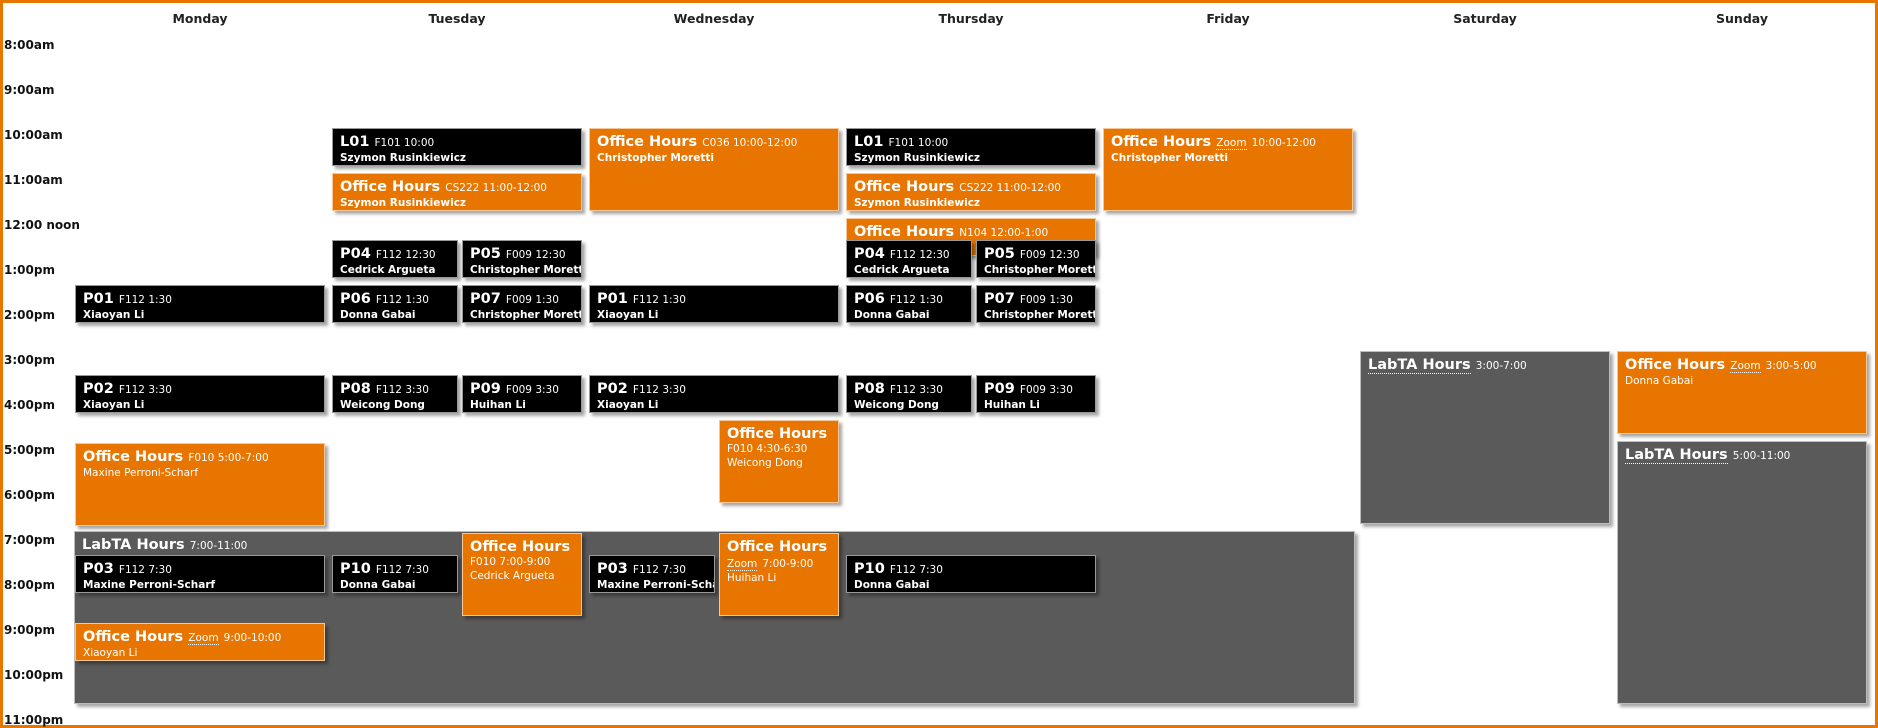  I want to click on time-label: 12:00 noon, so click(42, 225).